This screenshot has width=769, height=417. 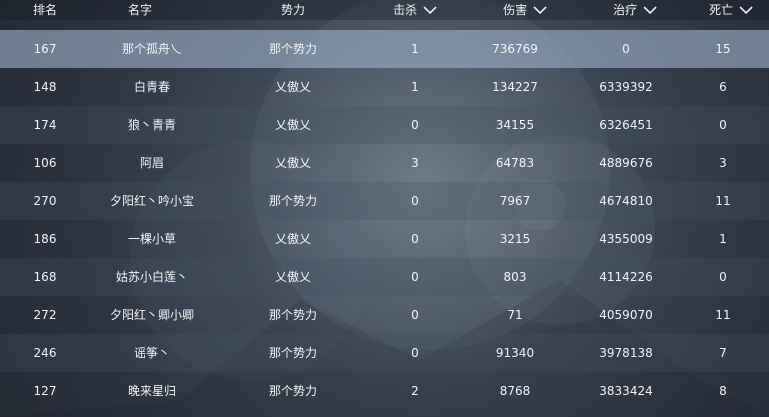 I want to click on table-row: 148 白青春 乂傲乂 1 134227 6339392 6, so click(x=384, y=87).